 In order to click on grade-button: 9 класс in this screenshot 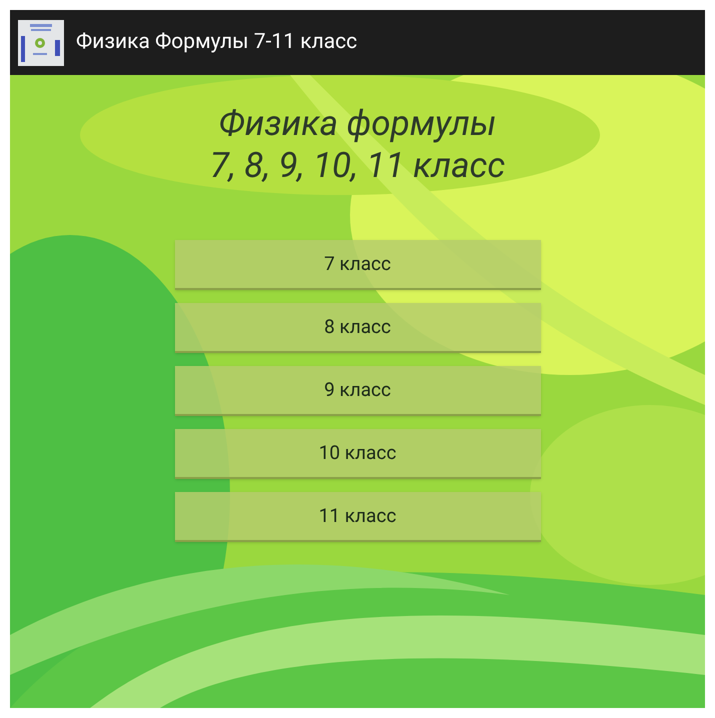, I will do `click(357, 391)`.